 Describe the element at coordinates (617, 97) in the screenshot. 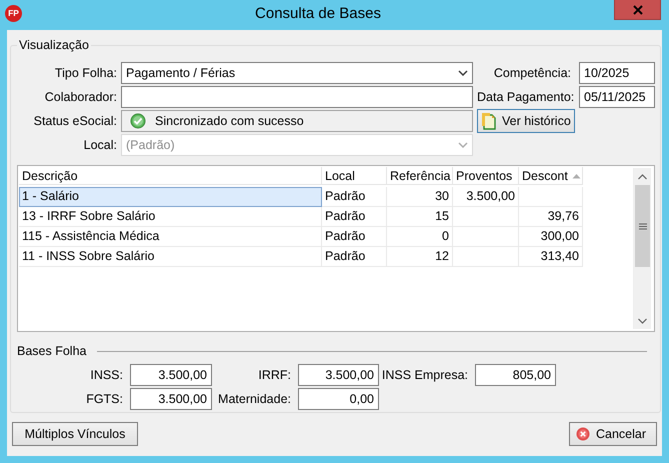

I see `input-field: 05/11/2025` at that location.